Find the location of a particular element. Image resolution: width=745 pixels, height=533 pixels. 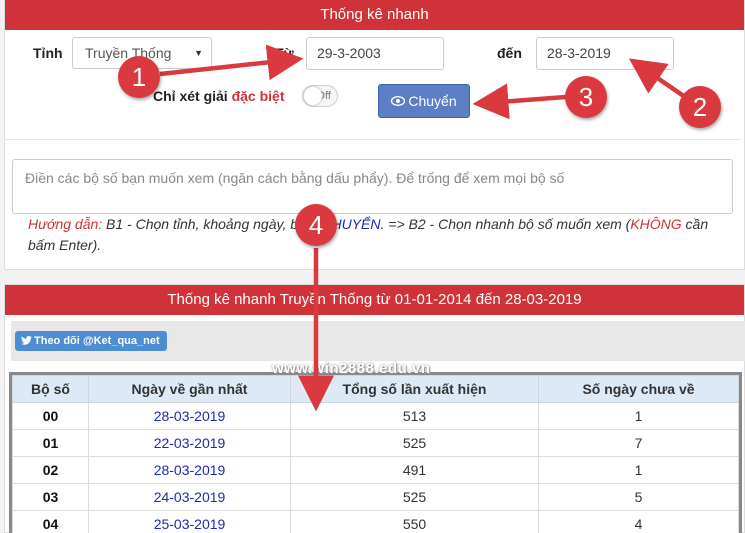

annotation-badge: 2 is located at coordinates (700, 107).